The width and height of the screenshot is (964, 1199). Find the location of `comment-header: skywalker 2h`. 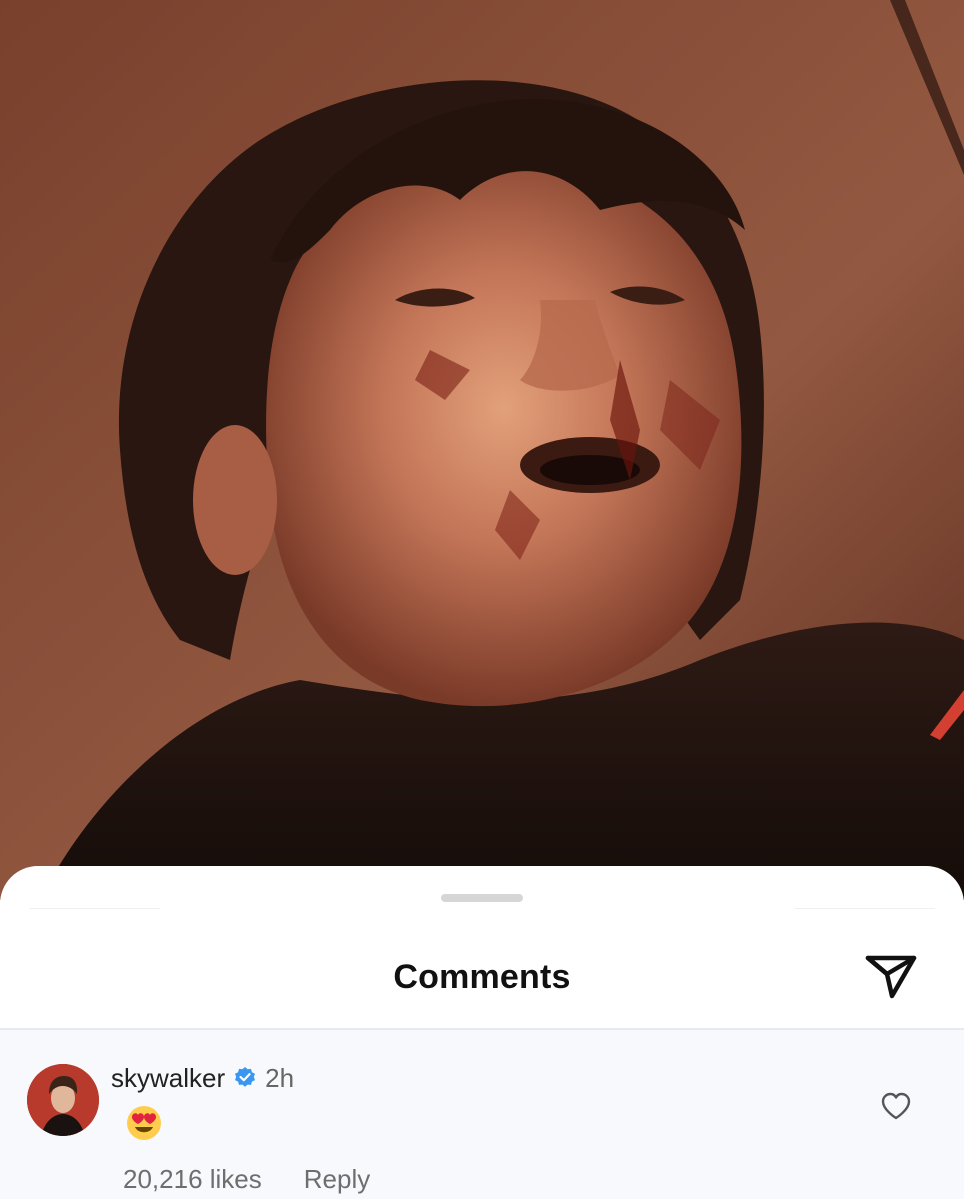

comment-header: skywalker 2h is located at coordinates (202, 1078).